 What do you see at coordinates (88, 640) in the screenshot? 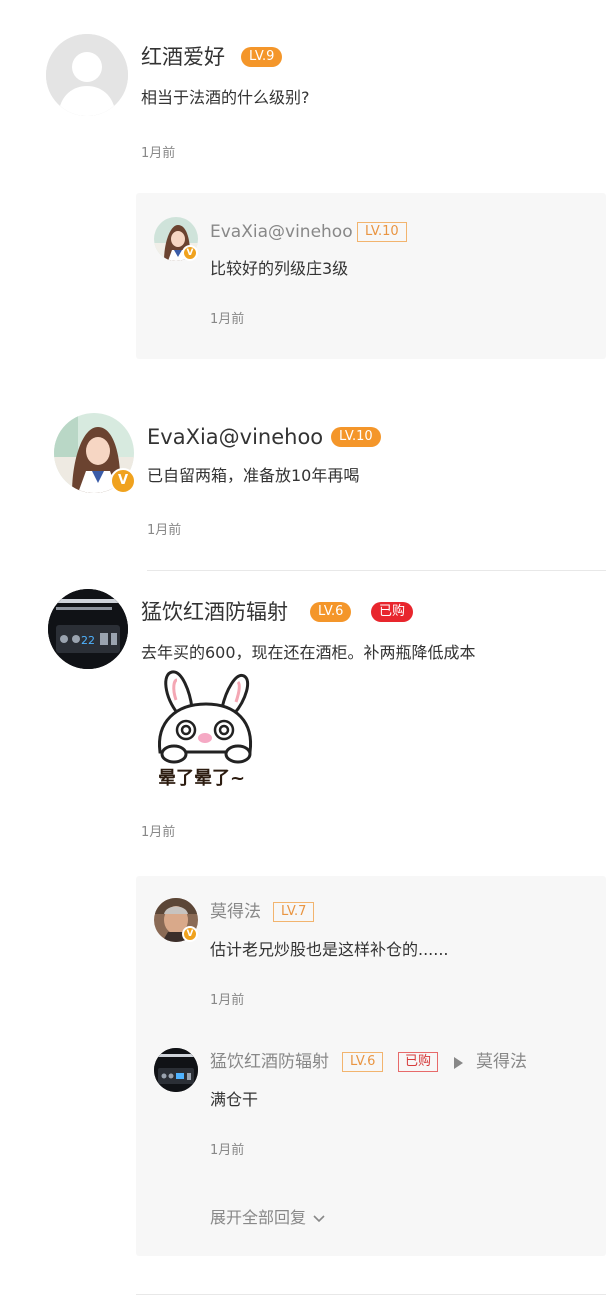
I see `avatar-panel-readout: 22` at bounding box center [88, 640].